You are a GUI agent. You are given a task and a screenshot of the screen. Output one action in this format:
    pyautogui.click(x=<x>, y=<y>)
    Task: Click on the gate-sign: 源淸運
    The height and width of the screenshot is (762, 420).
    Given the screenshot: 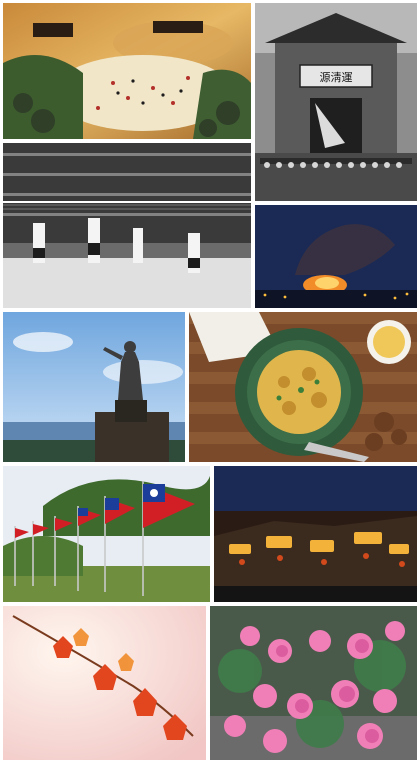 What is the action you would take?
    pyautogui.click(x=336, y=77)
    